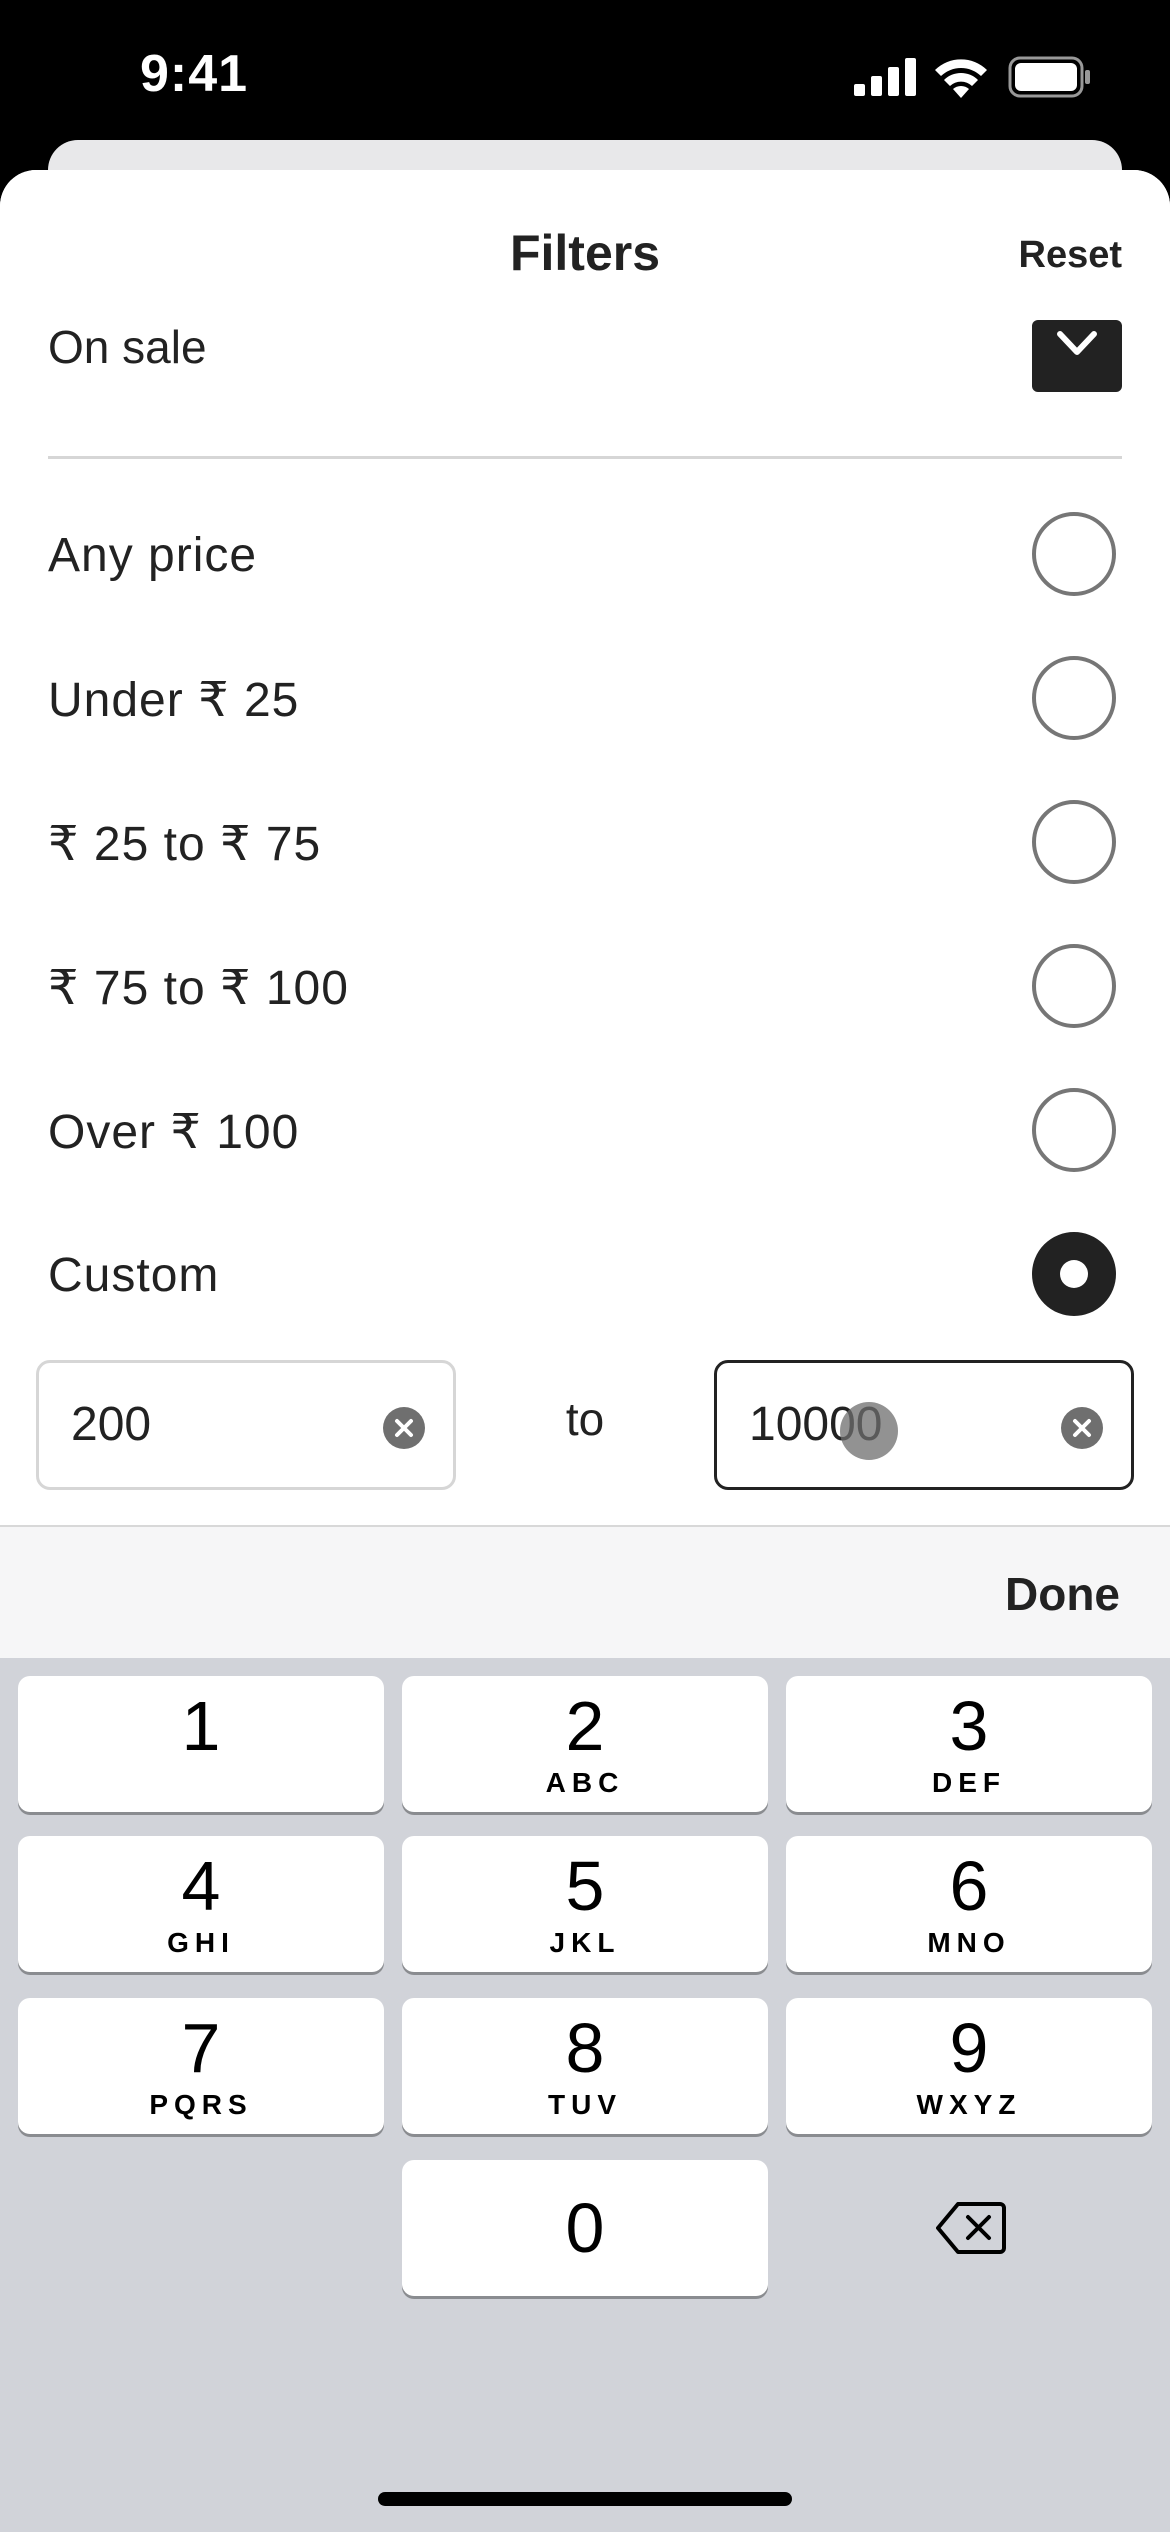 Image resolution: width=1170 pixels, height=2532 pixels. I want to click on key-digit: 1, so click(201, 1726).